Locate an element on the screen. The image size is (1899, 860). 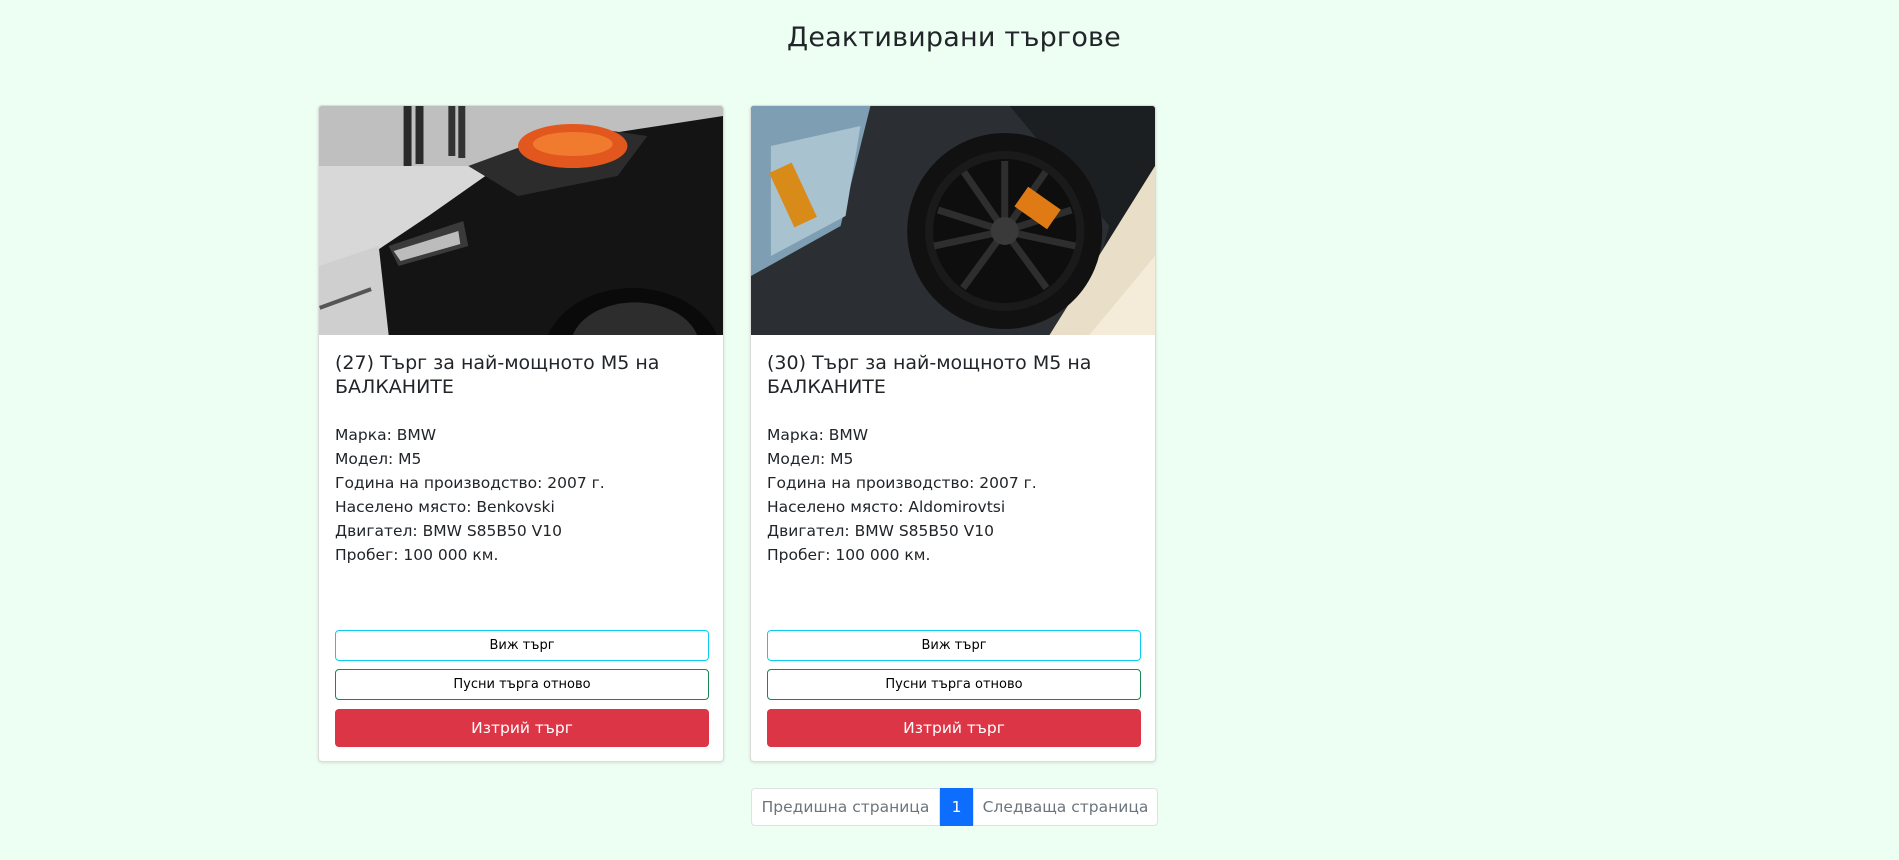
current-page-button: 1 is located at coordinates (956, 807).